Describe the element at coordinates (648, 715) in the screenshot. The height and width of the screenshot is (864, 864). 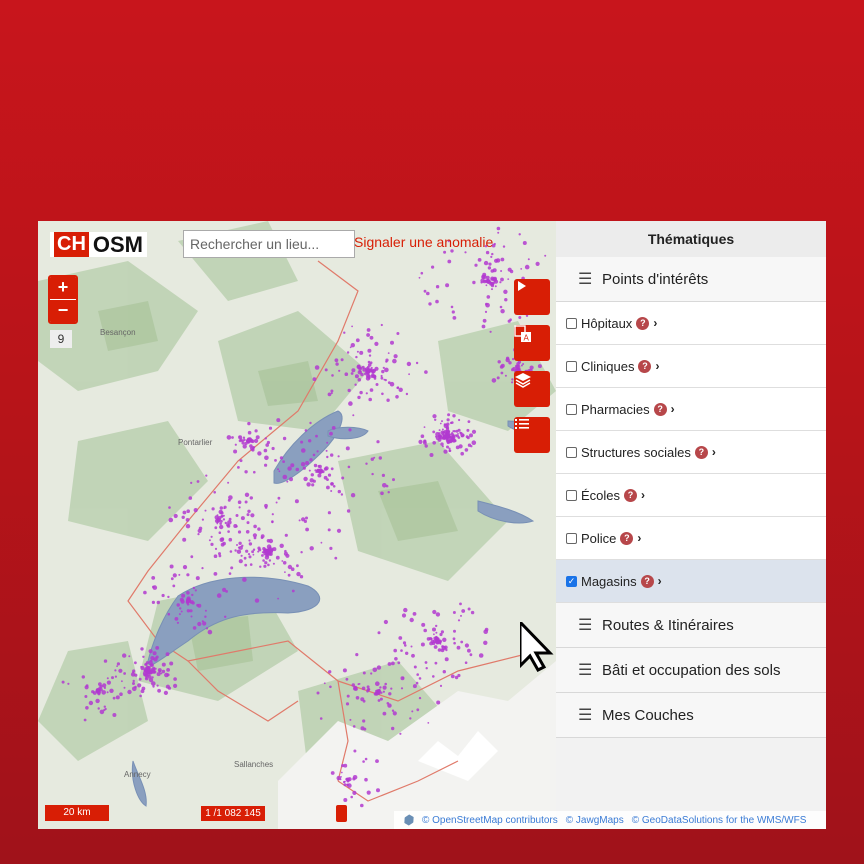
I see `category-label: Mes Couches` at that location.